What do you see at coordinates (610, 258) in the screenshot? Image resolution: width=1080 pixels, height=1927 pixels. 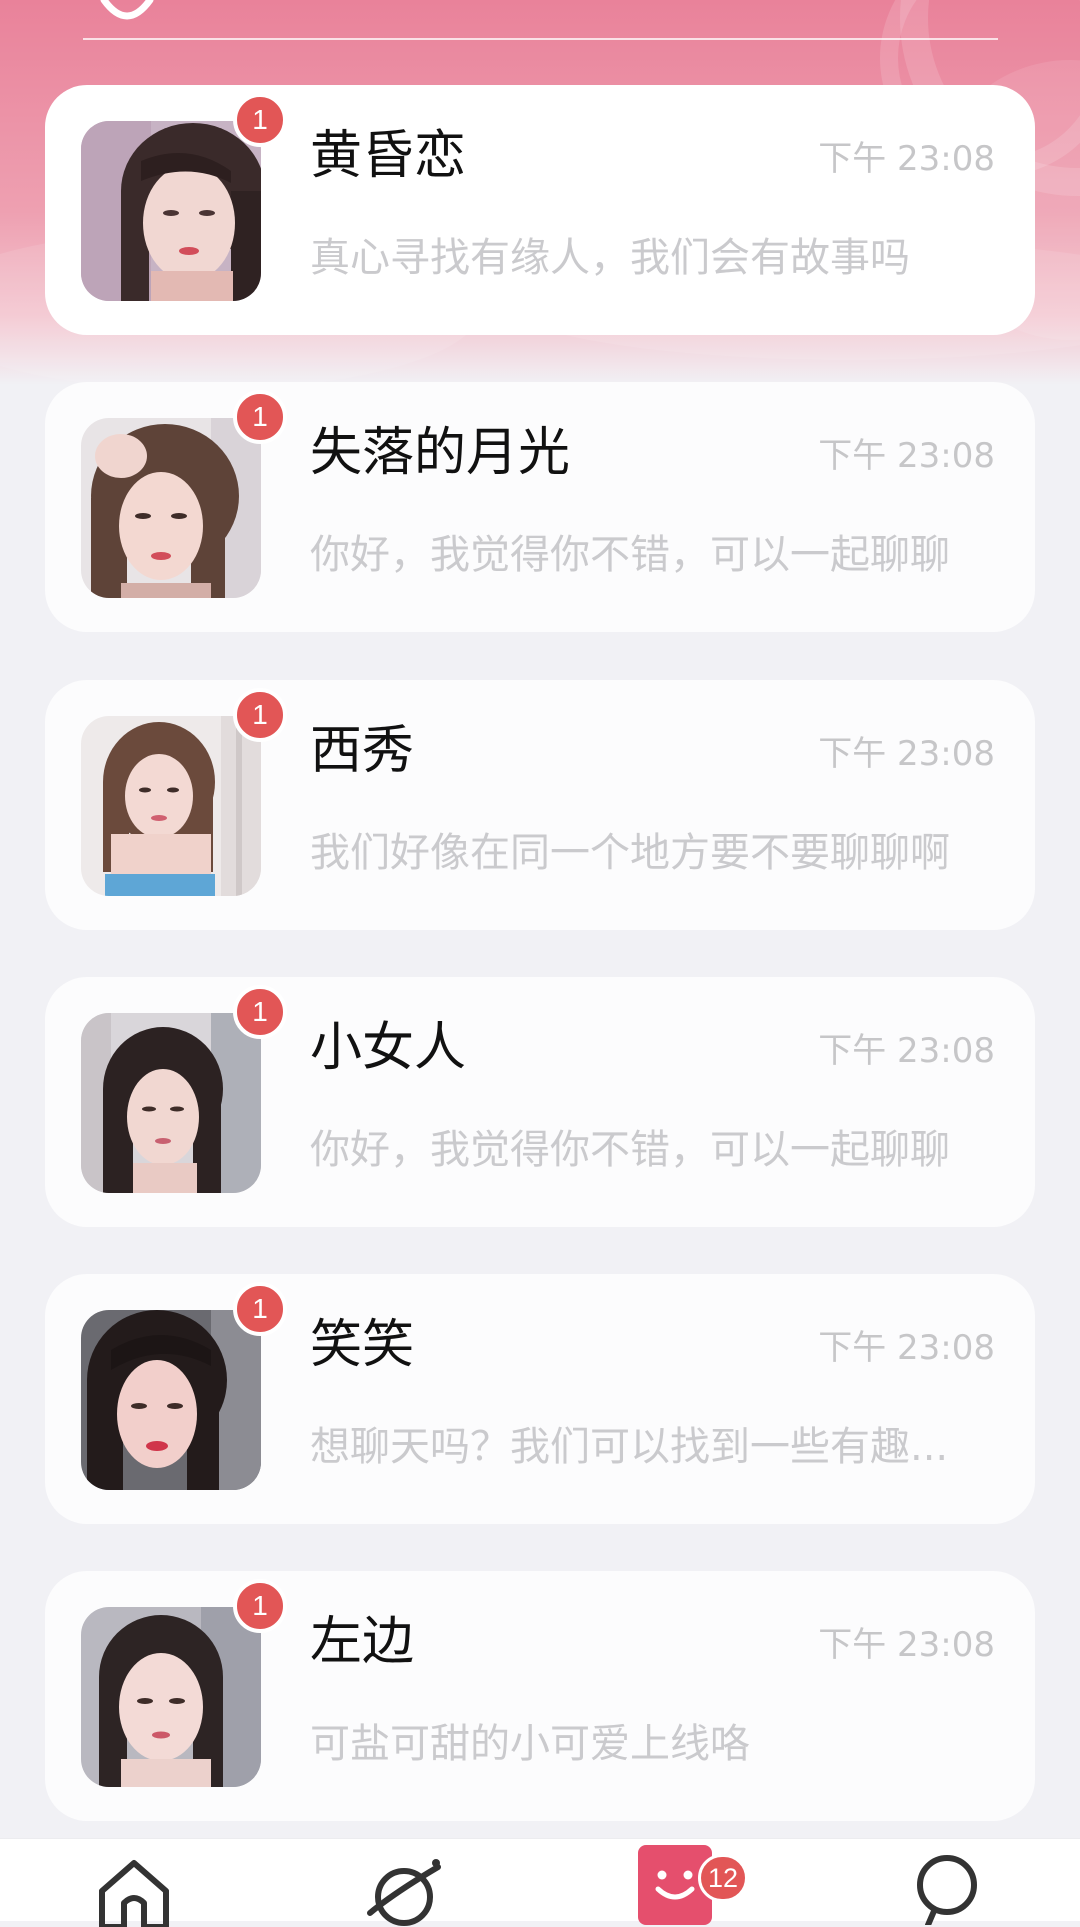 I see `message-preview: 真心寻找有缘人，我们会有故事吗` at bounding box center [610, 258].